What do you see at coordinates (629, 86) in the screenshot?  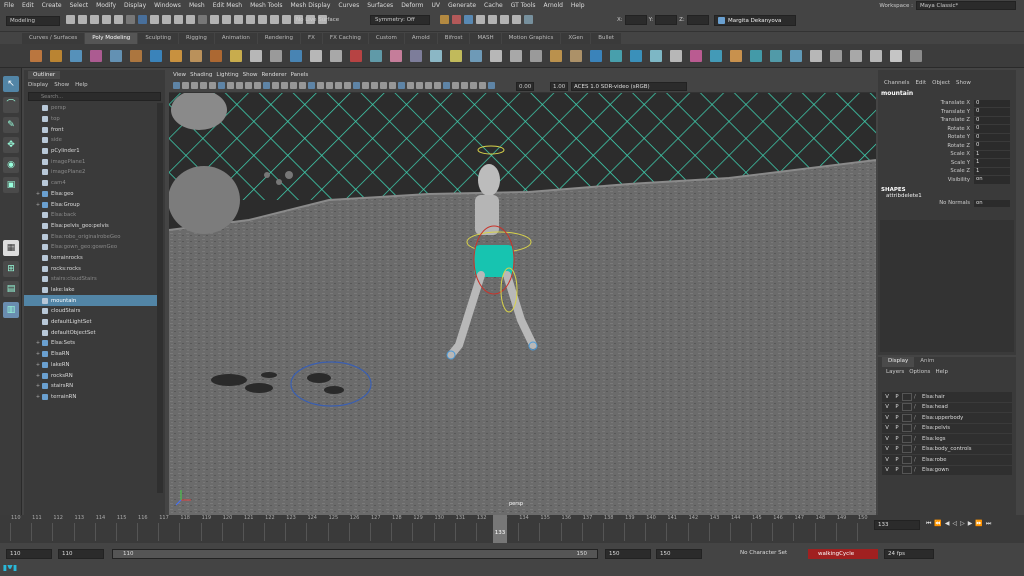 I see `colorspace-dropdown: ACES 1.0 SDR-video (sRGB)` at bounding box center [629, 86].